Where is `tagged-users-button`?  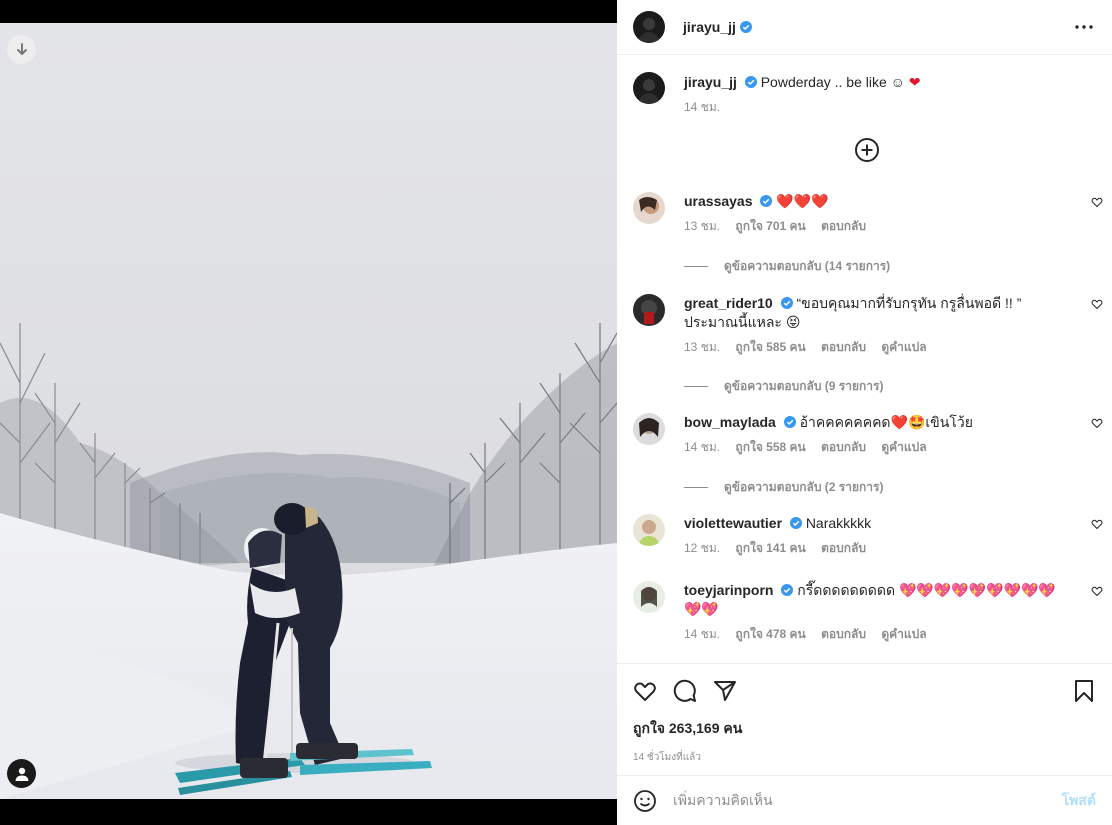
tagged-users-button is located at coordinates (21, 773).